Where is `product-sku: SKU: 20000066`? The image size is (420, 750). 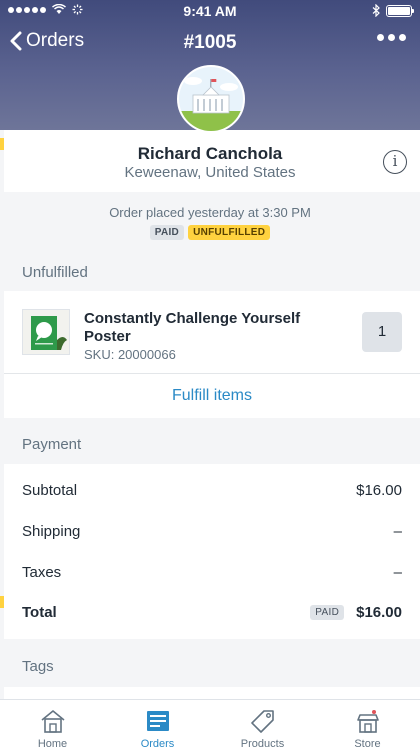 product-sku: SKU: 20000066 is located at coordinates (130, 354).